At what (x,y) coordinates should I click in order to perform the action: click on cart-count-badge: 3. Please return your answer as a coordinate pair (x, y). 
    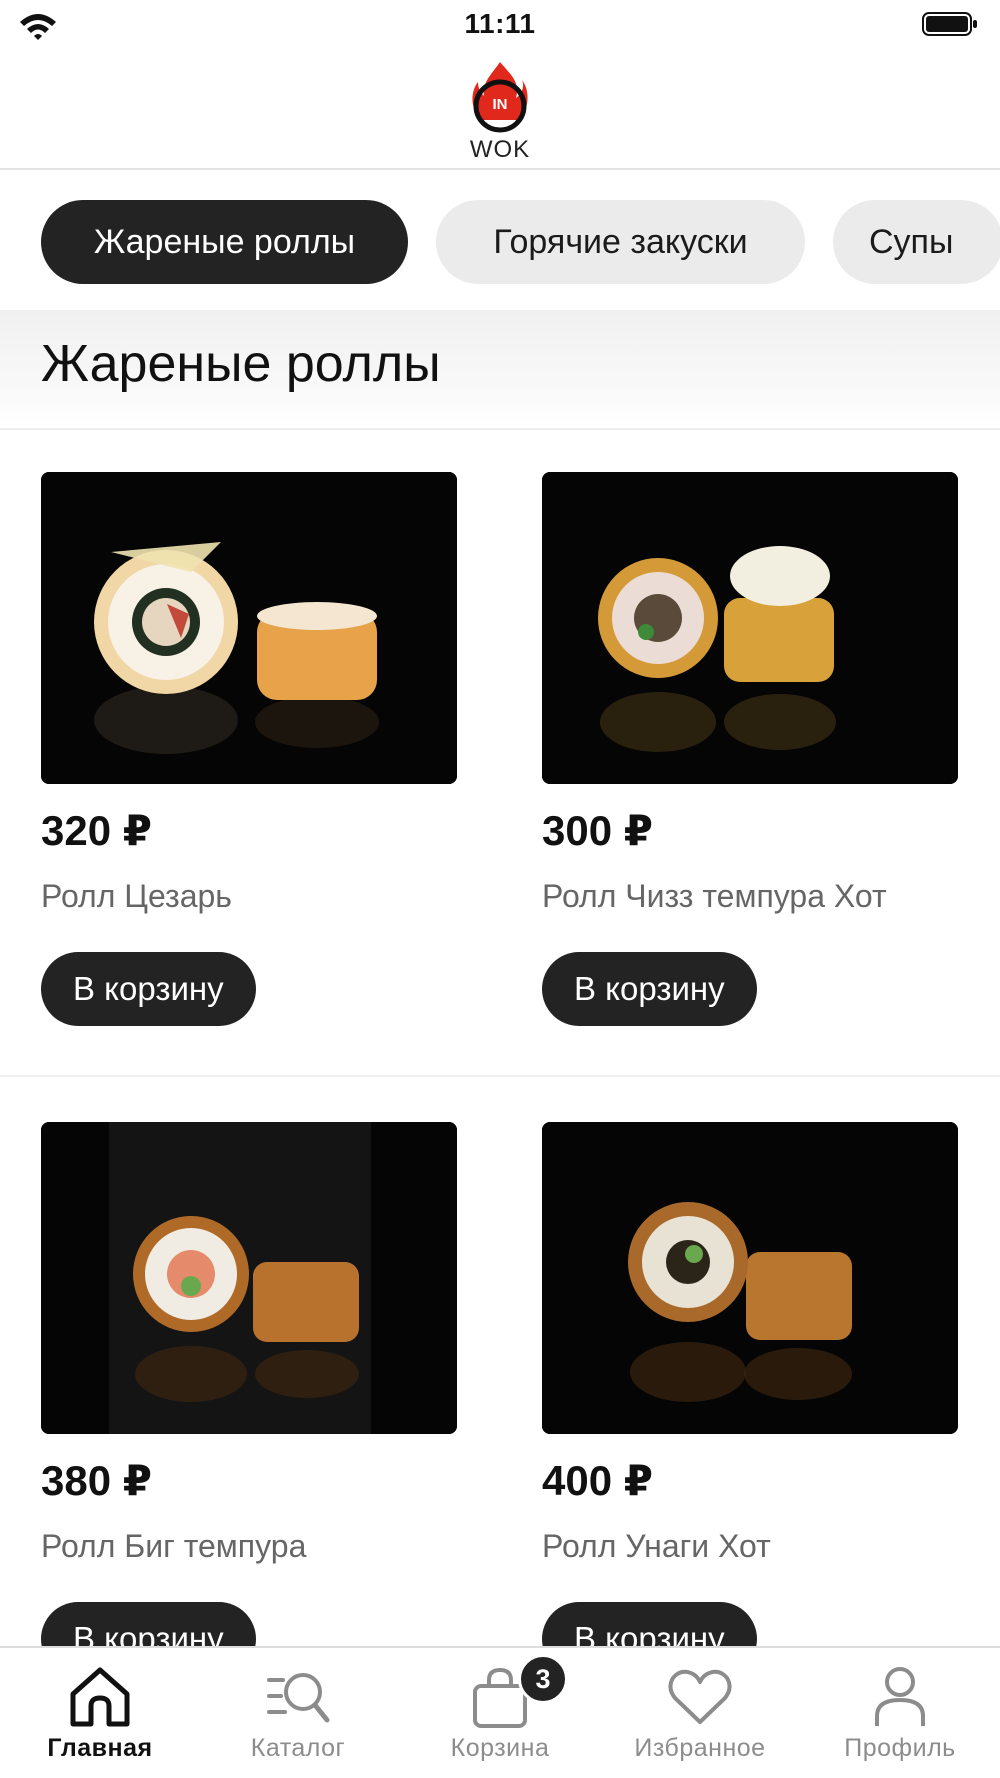
    Looking at the image, I should click on (543, 1679).